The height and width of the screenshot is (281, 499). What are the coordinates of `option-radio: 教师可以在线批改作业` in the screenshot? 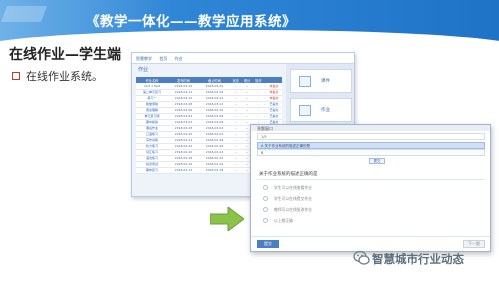 It's located at (287, 210).